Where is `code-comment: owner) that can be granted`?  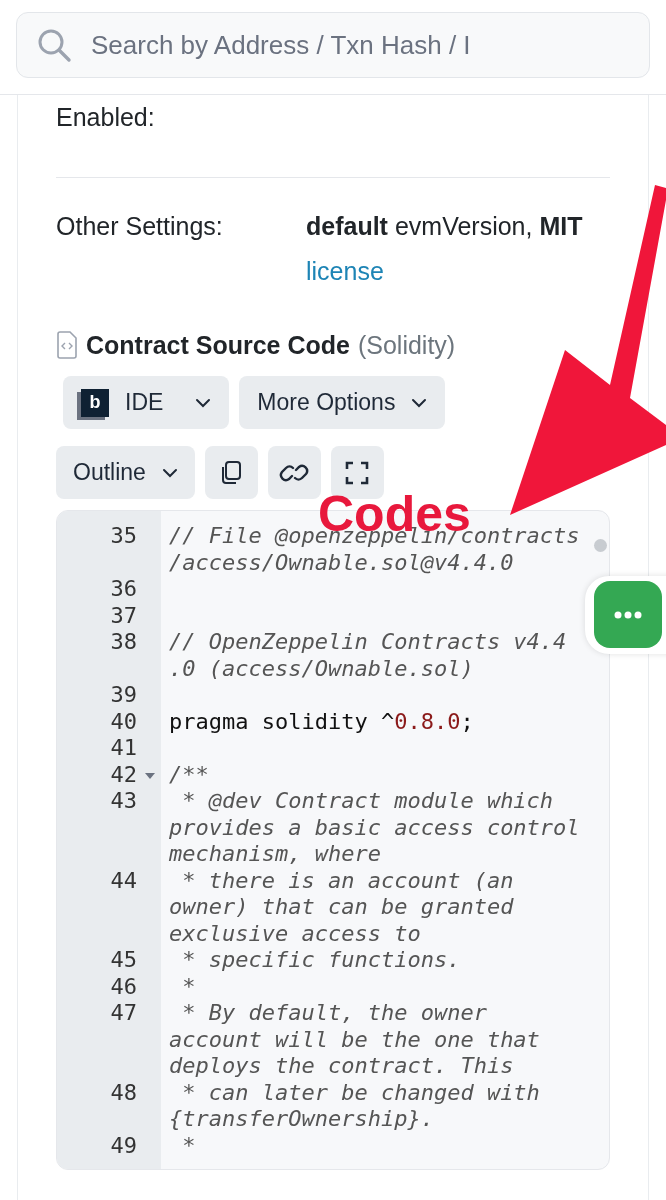 code-comment: owner) that can be granted is located at coordinates (341, 907).